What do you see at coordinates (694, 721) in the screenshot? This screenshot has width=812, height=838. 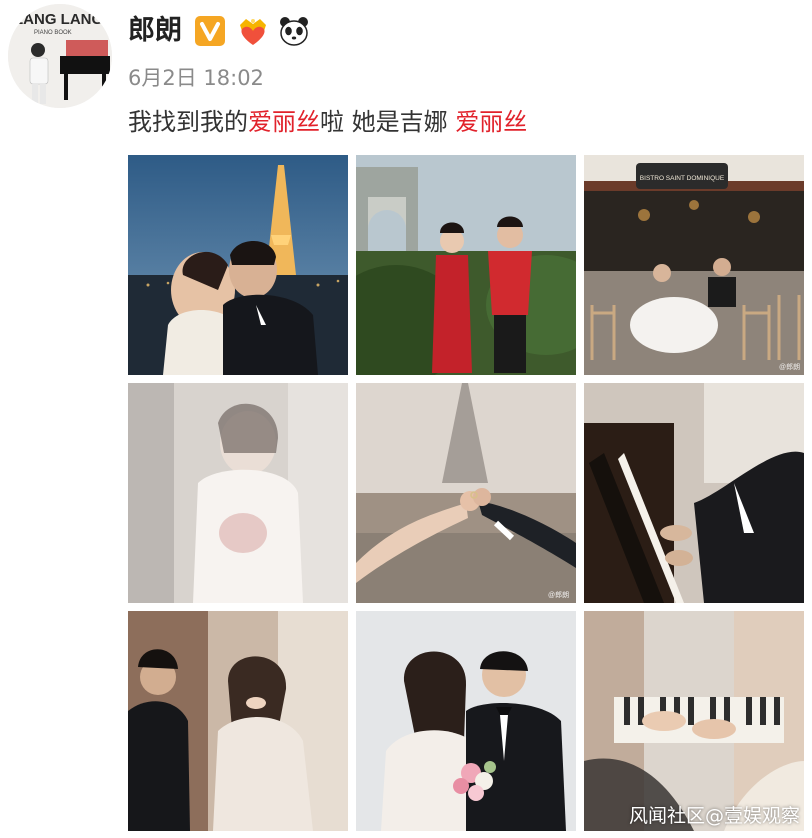 I see `photo-piano-keys-blur` at bounding box center [694, 721].